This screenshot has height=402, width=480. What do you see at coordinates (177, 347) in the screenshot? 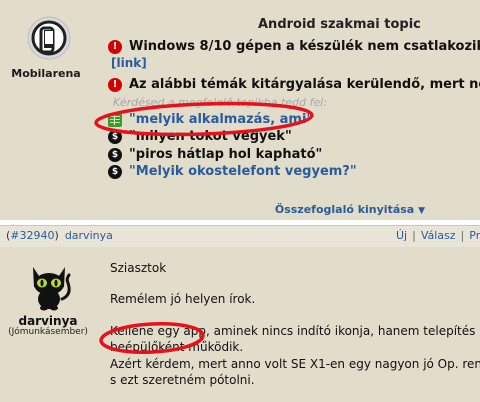
I see `post-line: beépülőként működik.` at bounding box center [177, 347].